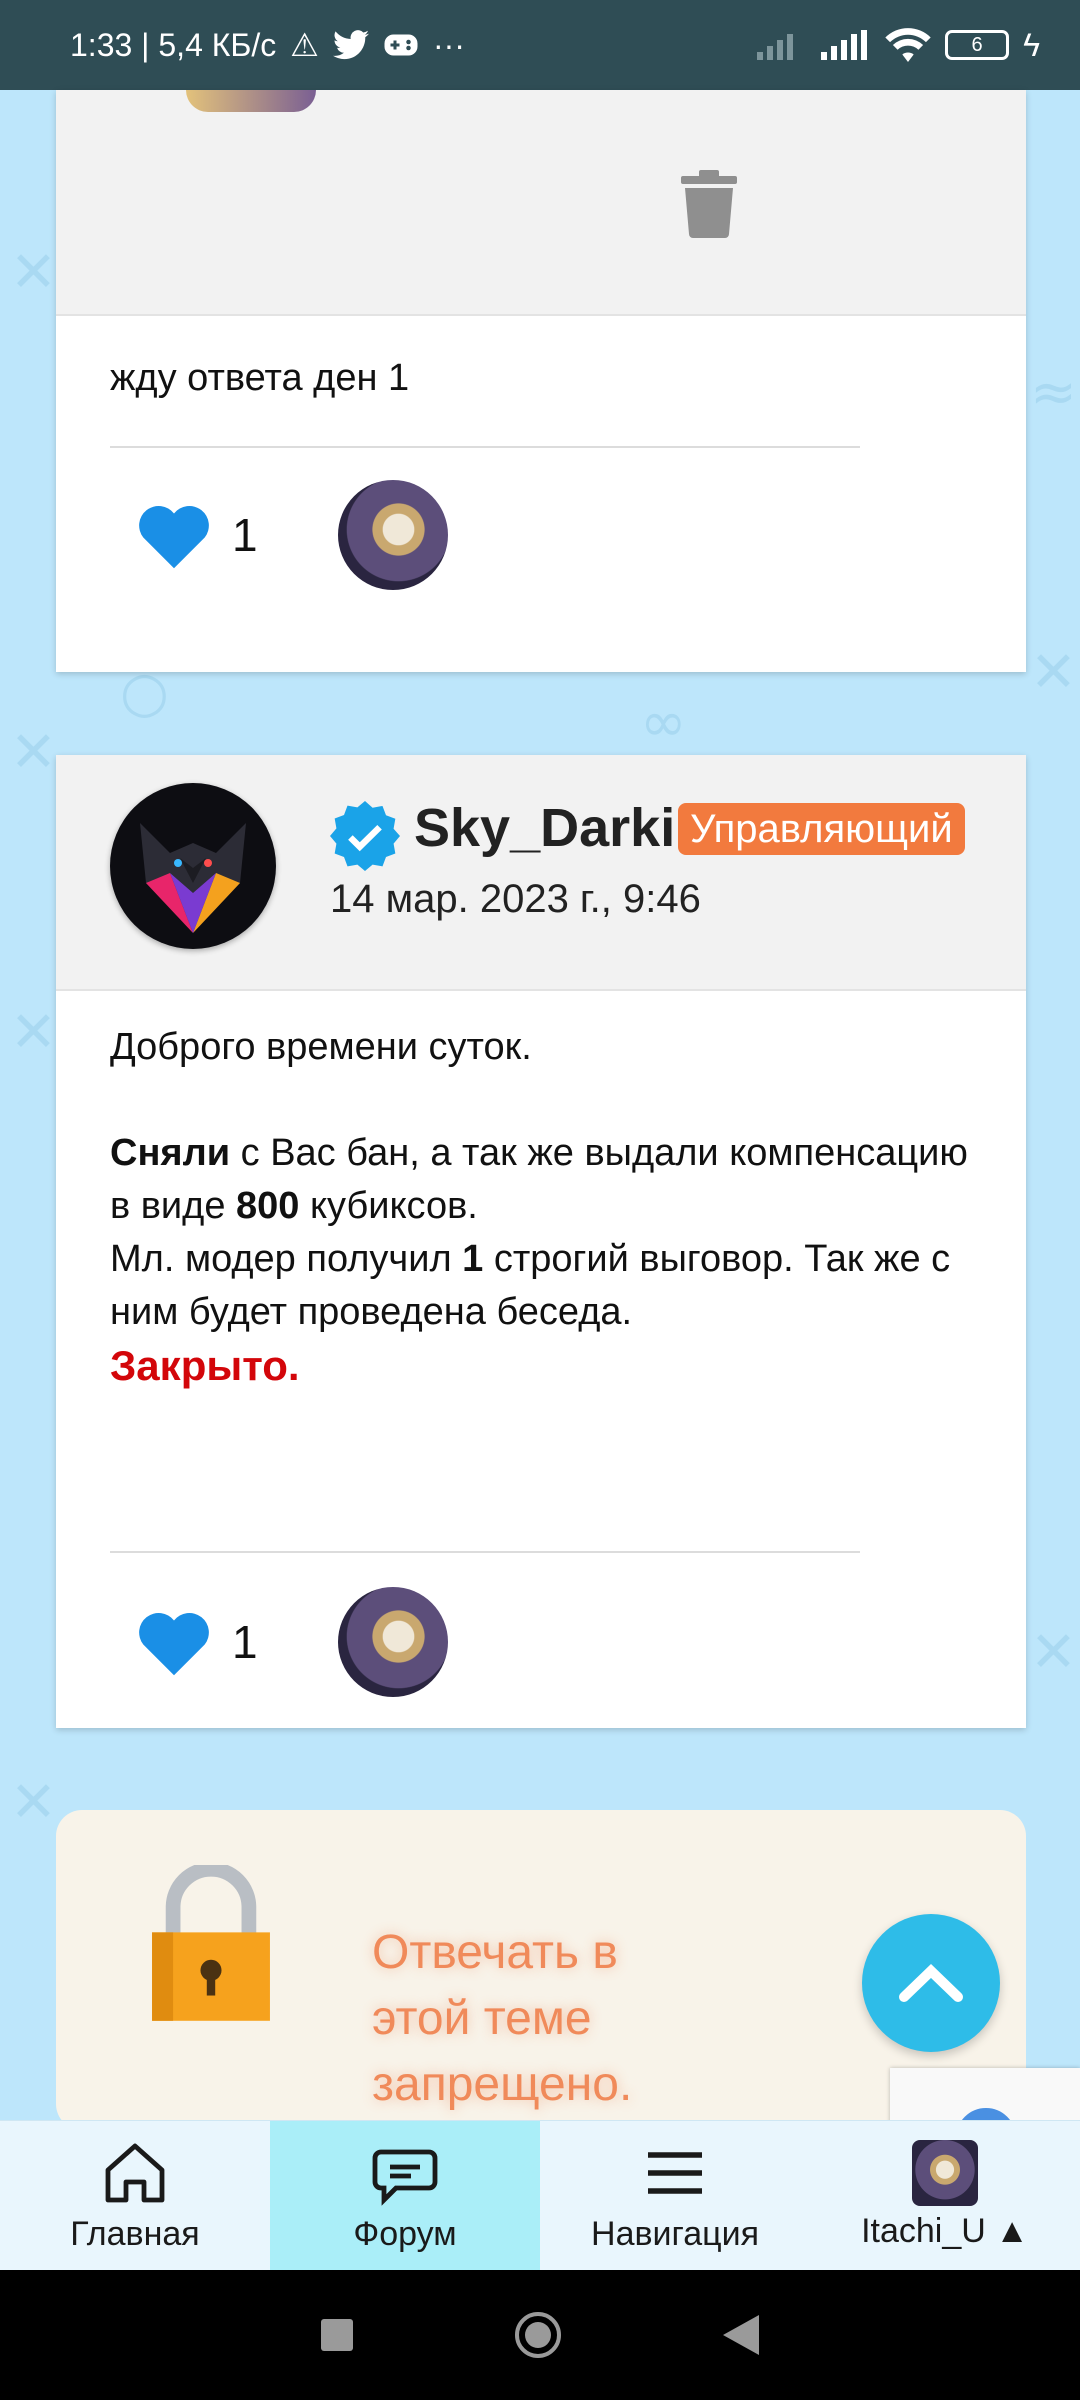 The image size is (1080, 2400). Describe the element at coordinates (205, 1365) in the screenshot. I see `closed-label: Закрыто.` at that location.